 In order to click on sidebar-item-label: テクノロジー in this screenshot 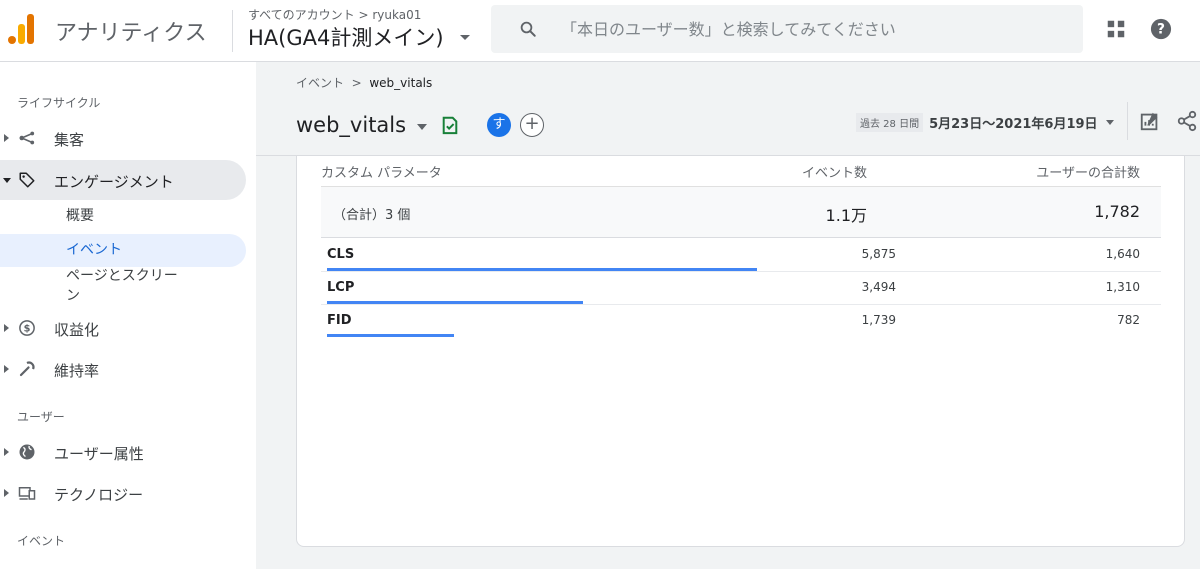, I will do `click(99, 495)`.